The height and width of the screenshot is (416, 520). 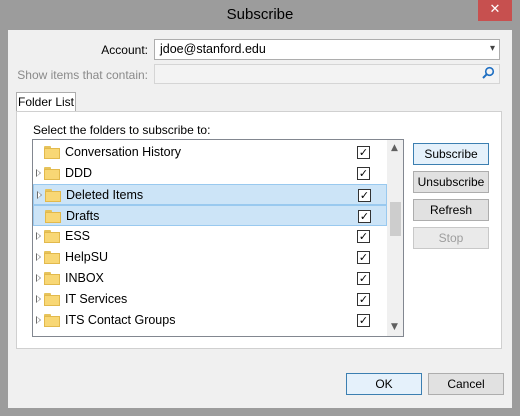 What do you see at coordinates (105, 195) in the screenshot?
I see `folder-name: Deleted Items` at bounding box center [105, 195].